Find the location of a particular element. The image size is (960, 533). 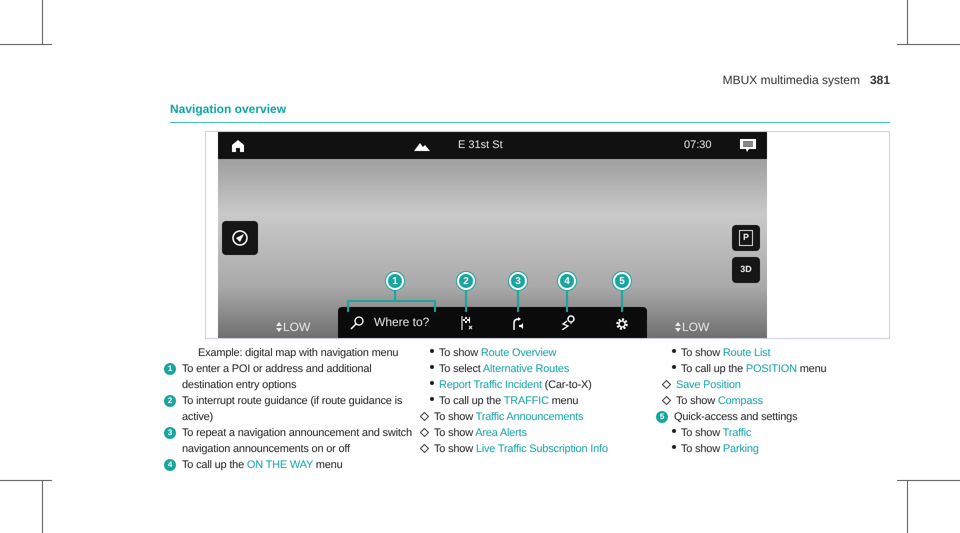

mountain-icon is located at coordinates (422, 146).